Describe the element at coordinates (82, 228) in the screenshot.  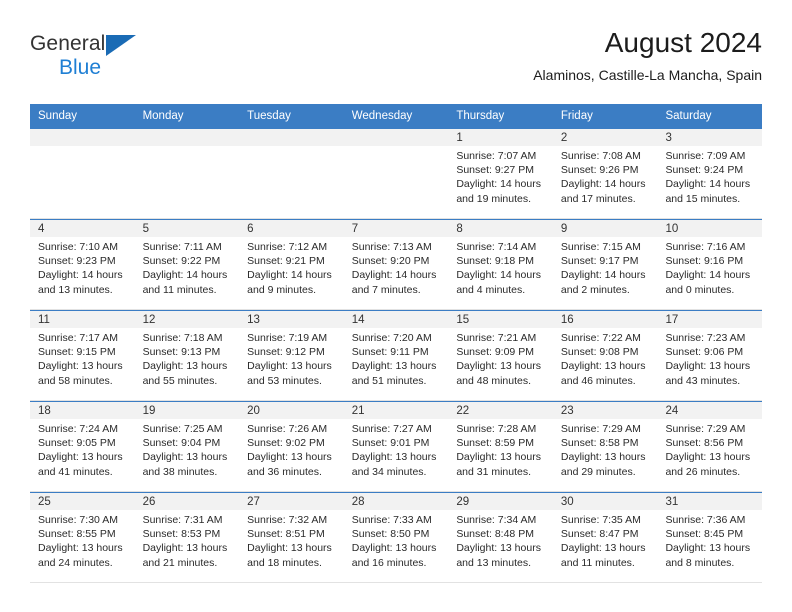
I see `day-number: 4` at that location.